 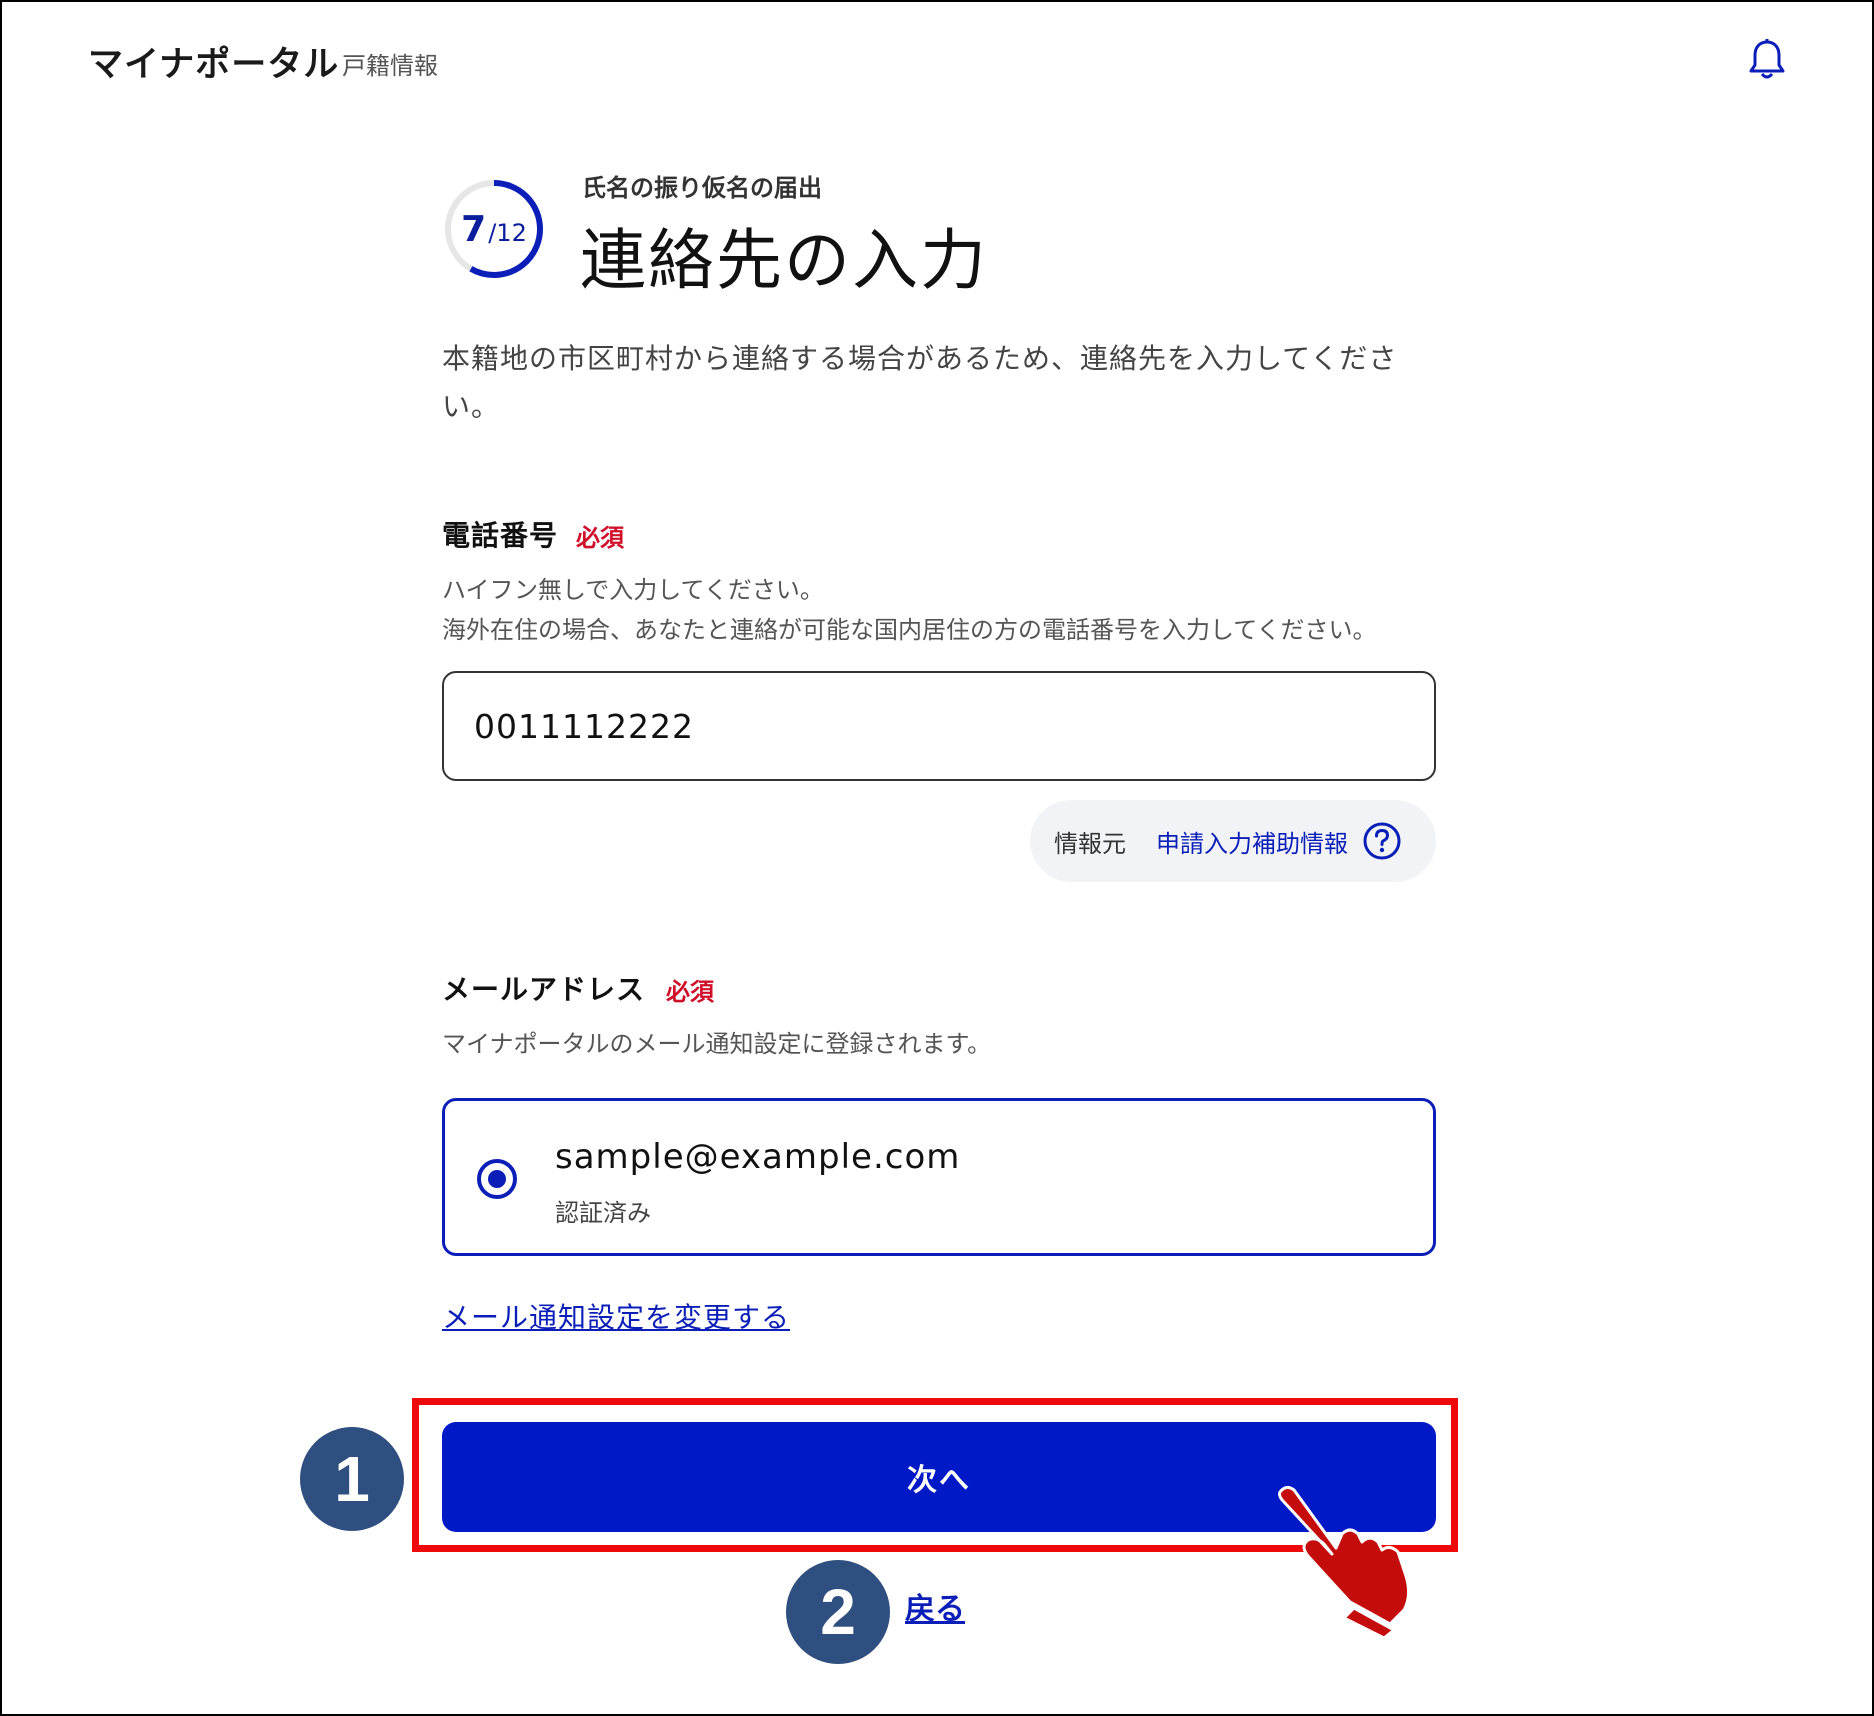 What do you see at coordinates (690, 992) in the screenshot?
I see `email-required-badge: 必須` at bounding box center [690, 992].